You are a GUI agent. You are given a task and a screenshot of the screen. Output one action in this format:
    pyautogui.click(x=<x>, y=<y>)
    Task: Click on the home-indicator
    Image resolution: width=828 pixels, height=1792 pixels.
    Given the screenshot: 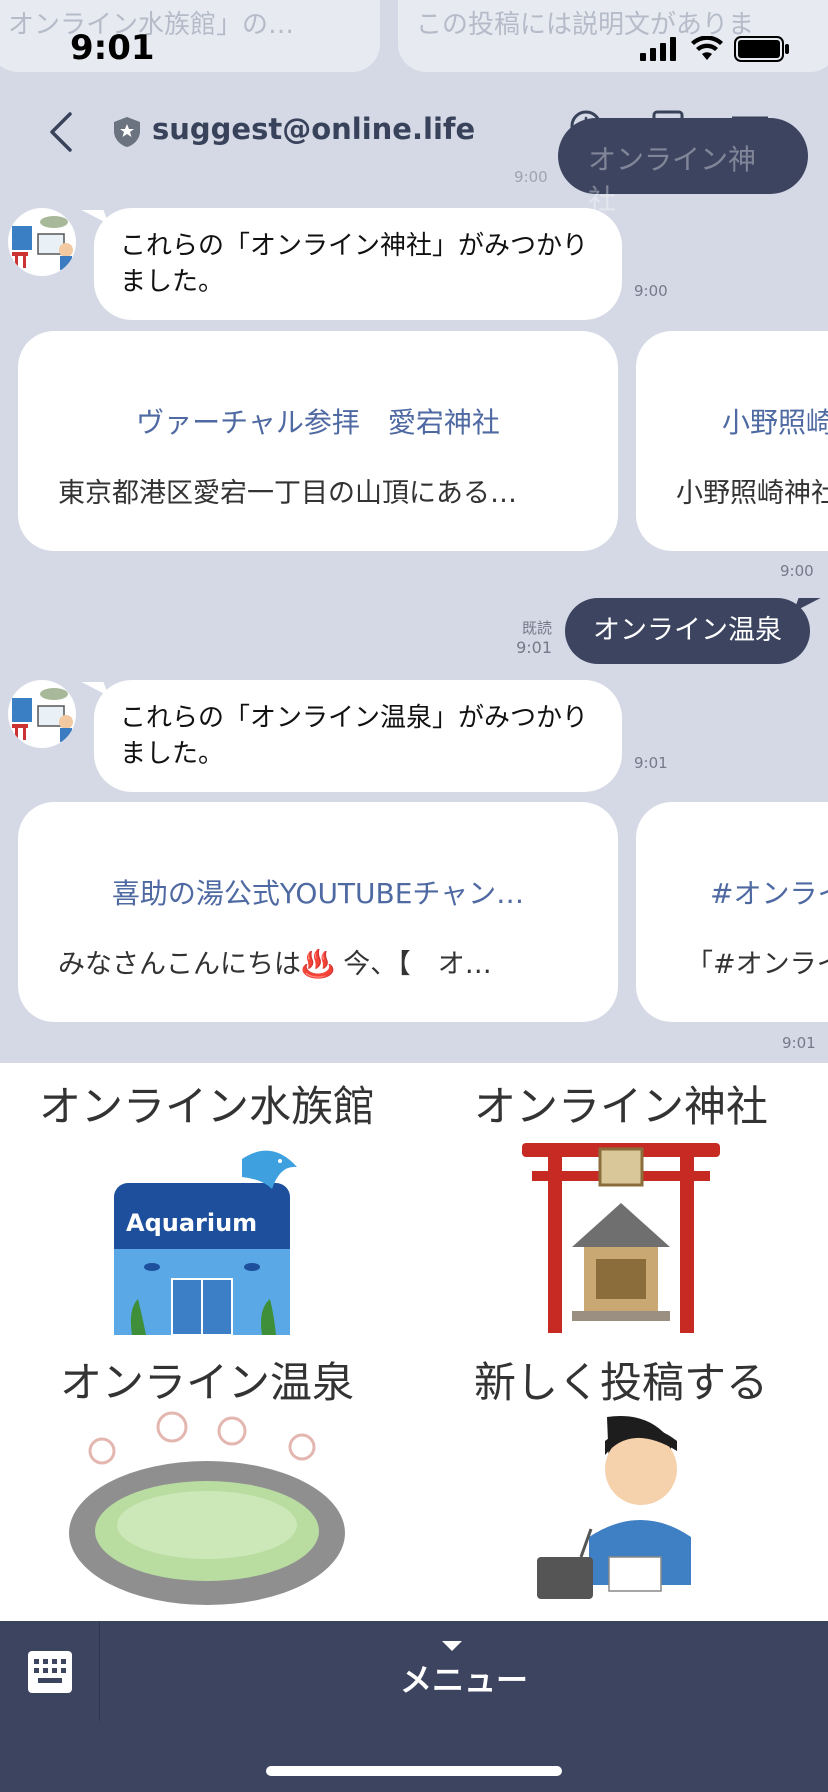 What is the action you would take?
    pyautogui.click(x=414, y=1771)
    